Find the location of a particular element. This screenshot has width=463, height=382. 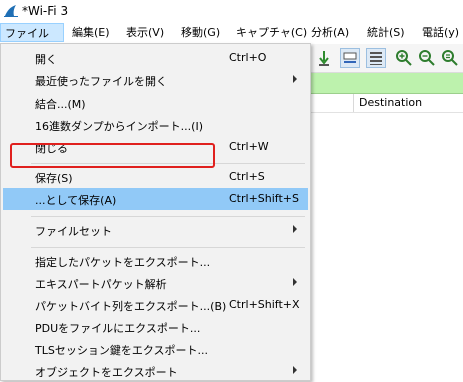

column-separator is located at coordinates (353, 103).